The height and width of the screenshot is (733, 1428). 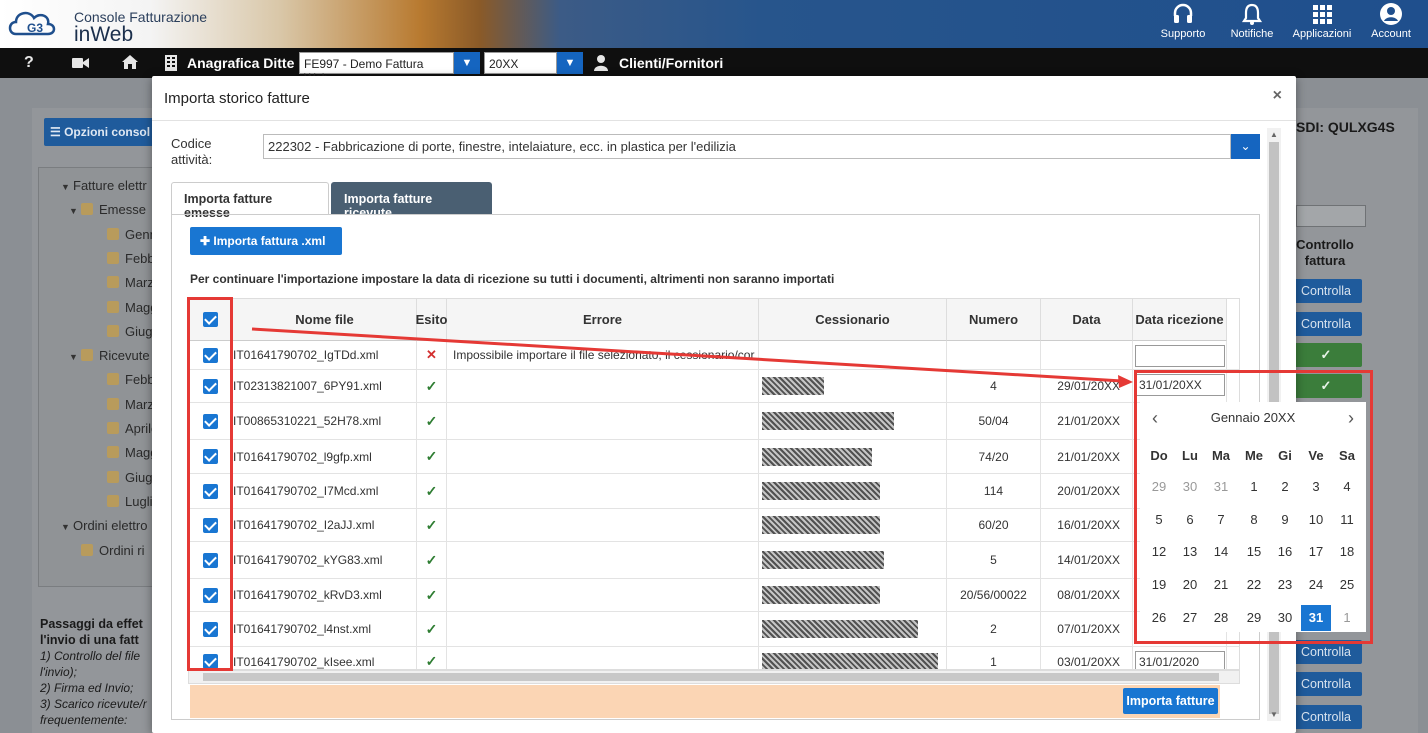 What do you see at coordinates (1316, 585) in the screenshot?
I see `calendar-day: 24` at bounding box center [1316, 585].